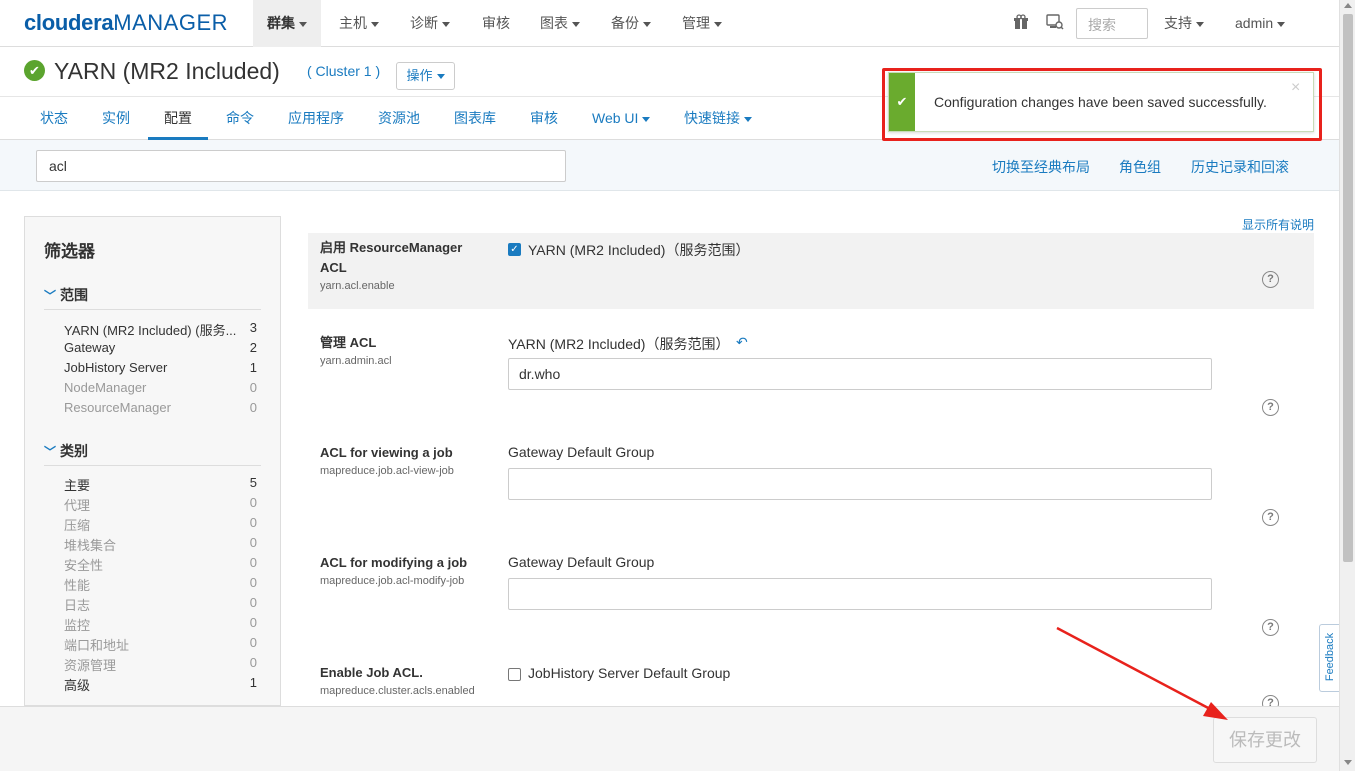  I want to click on tab-audits: 审核, so click(544, 118).